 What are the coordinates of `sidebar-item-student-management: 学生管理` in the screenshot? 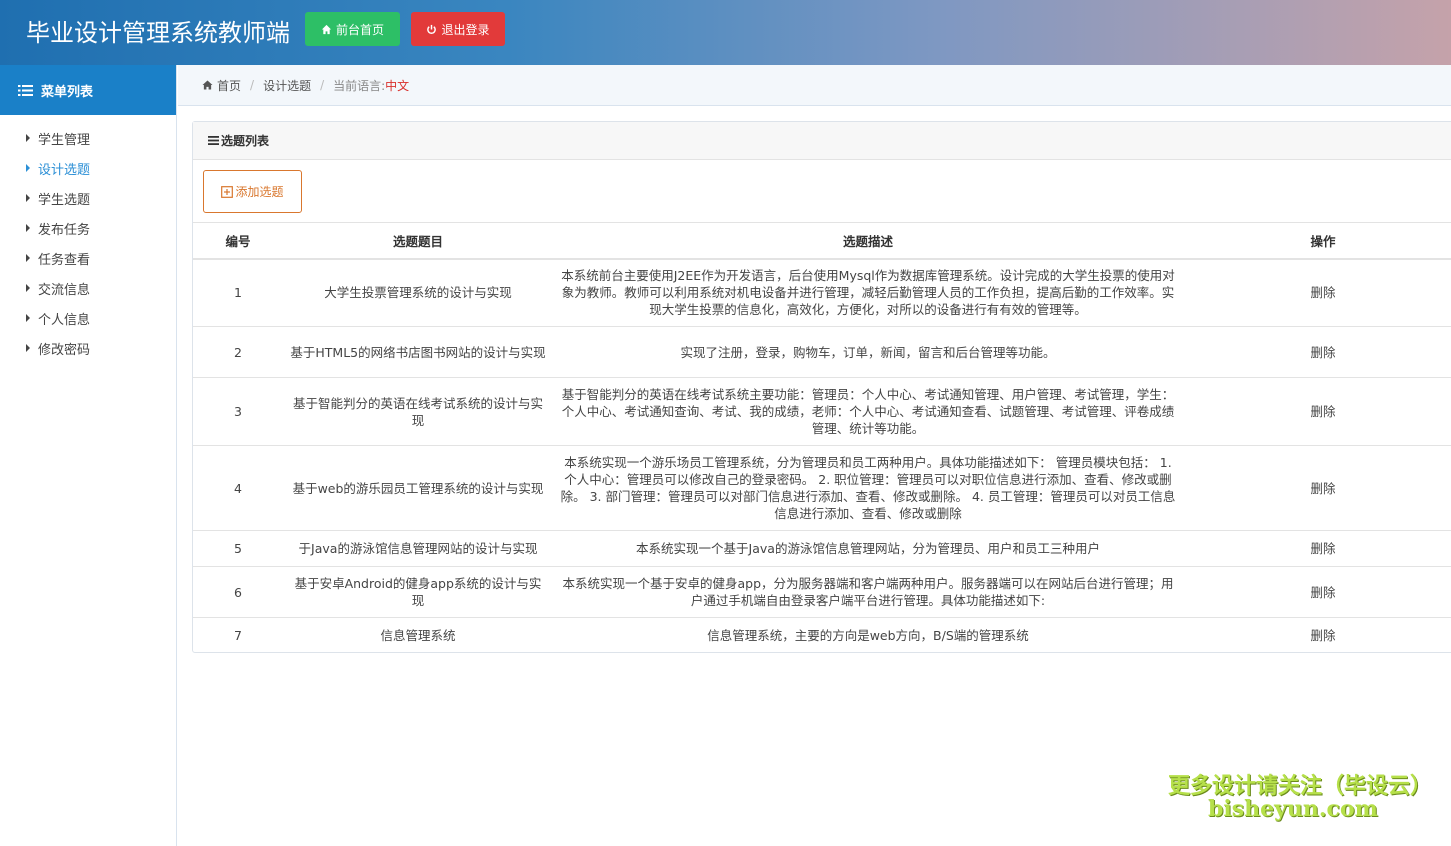 It's located at (88, 138).